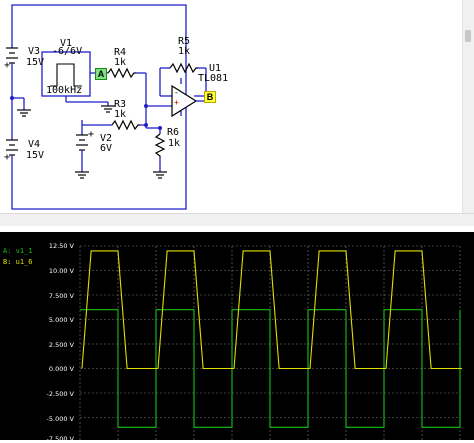 The height and width of the screenshot is (443, 474). What do you see at coordinates (176, 102) in the screenshot?
I see `opamp-plus: +` at bounding box center [176, 102].